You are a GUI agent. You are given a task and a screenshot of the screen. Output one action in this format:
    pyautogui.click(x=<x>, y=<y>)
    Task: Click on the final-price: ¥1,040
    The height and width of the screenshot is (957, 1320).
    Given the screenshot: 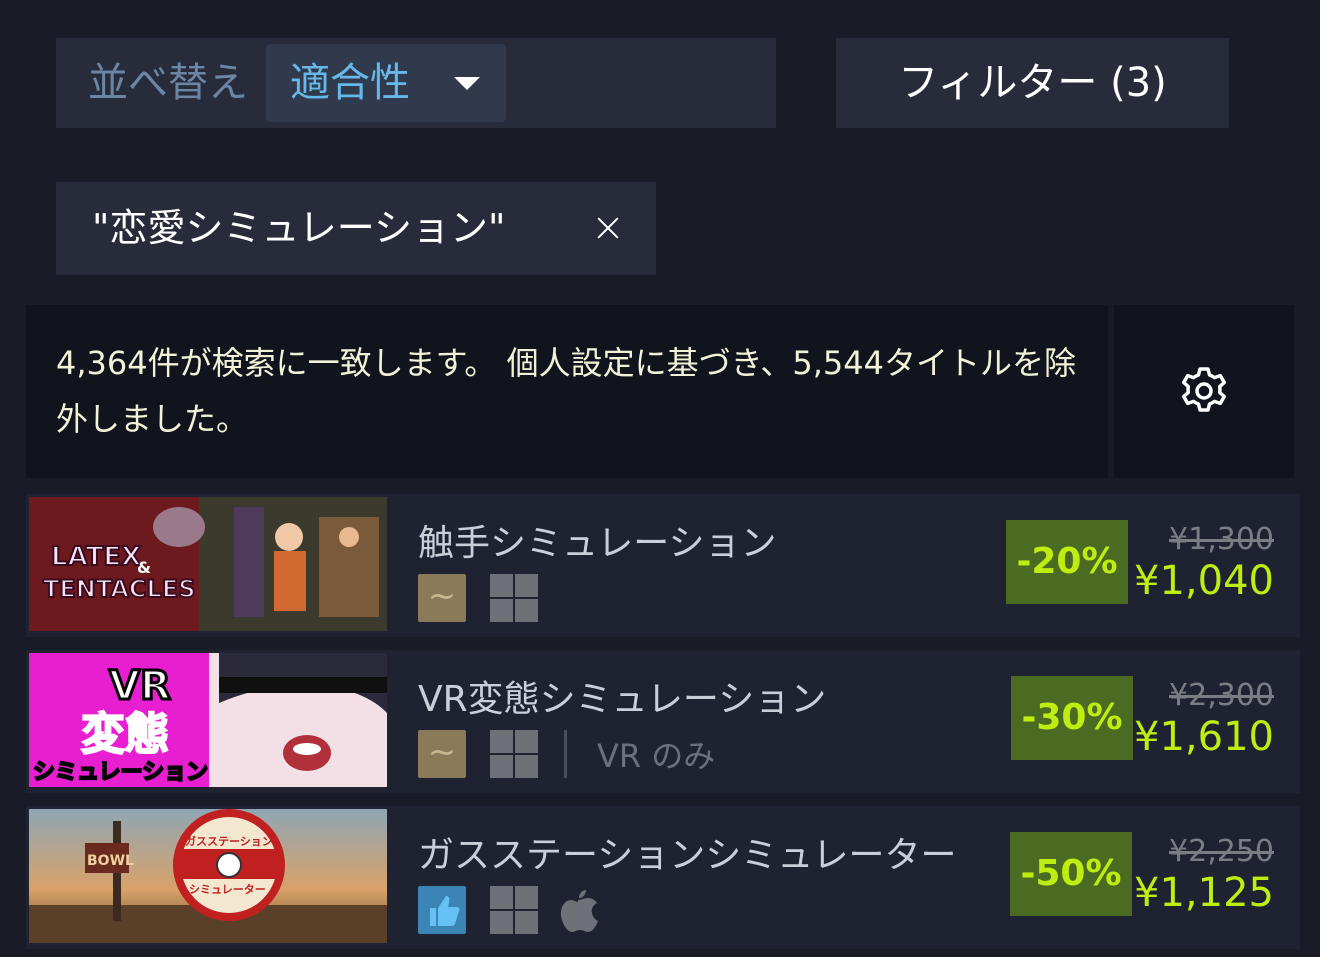 What is the action you would take?
    pyautogui.click(x=1204, y=581)
    